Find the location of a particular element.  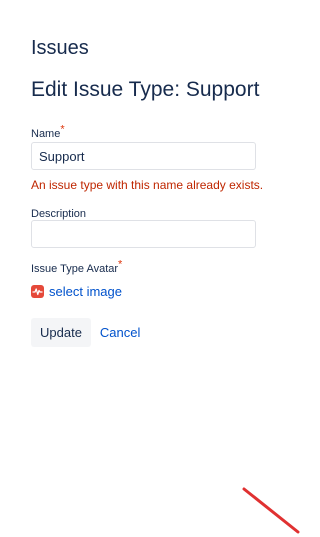

name-label-text: Name is located at coordinates (46, 134).